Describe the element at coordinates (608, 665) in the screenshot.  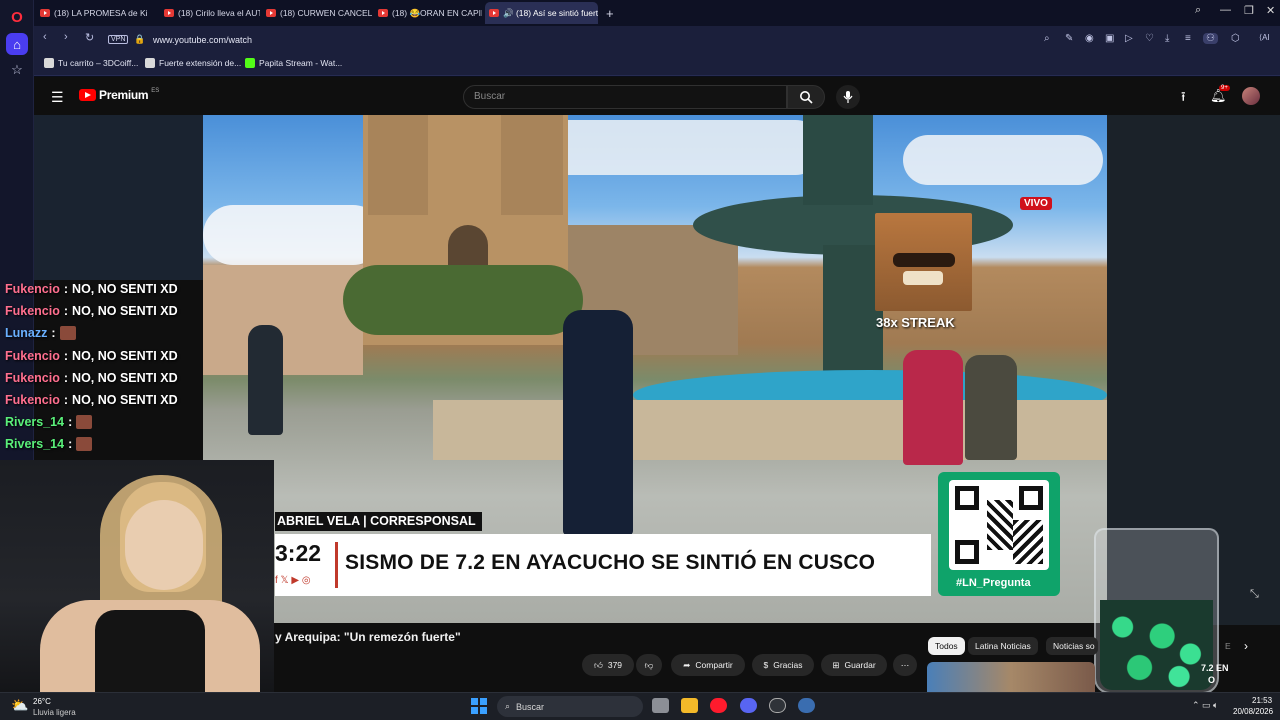
I see `like-button: 👍︎ 379` at that location.